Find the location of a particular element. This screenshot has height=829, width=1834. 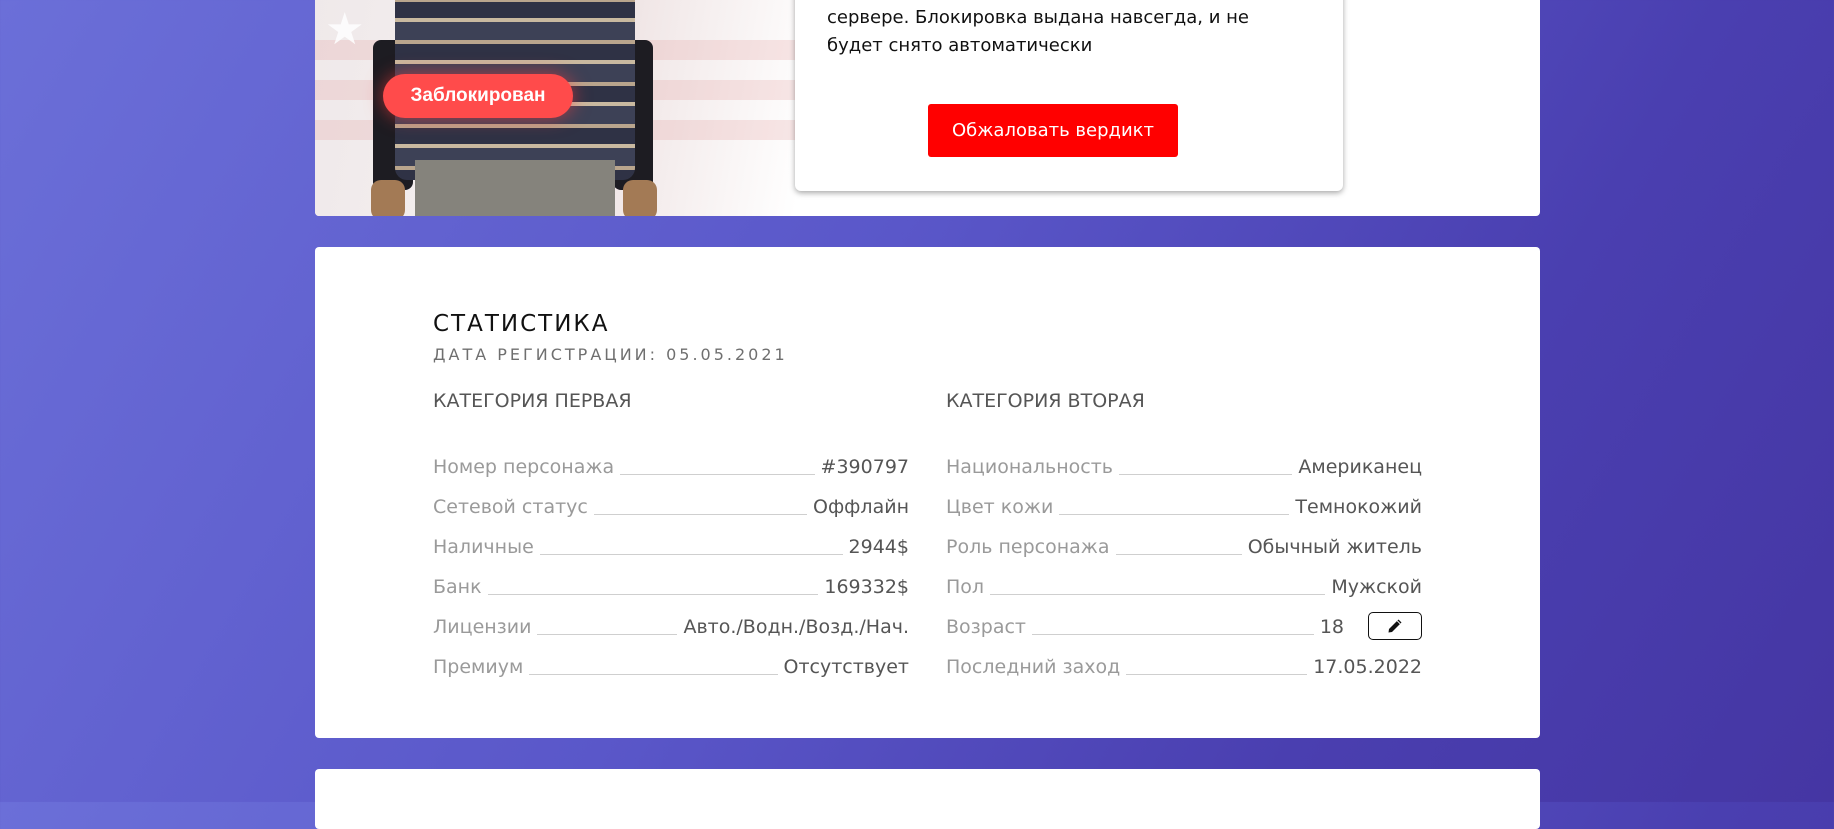

stat-label: Цвет кожи is located at coordinates (1000, 507).